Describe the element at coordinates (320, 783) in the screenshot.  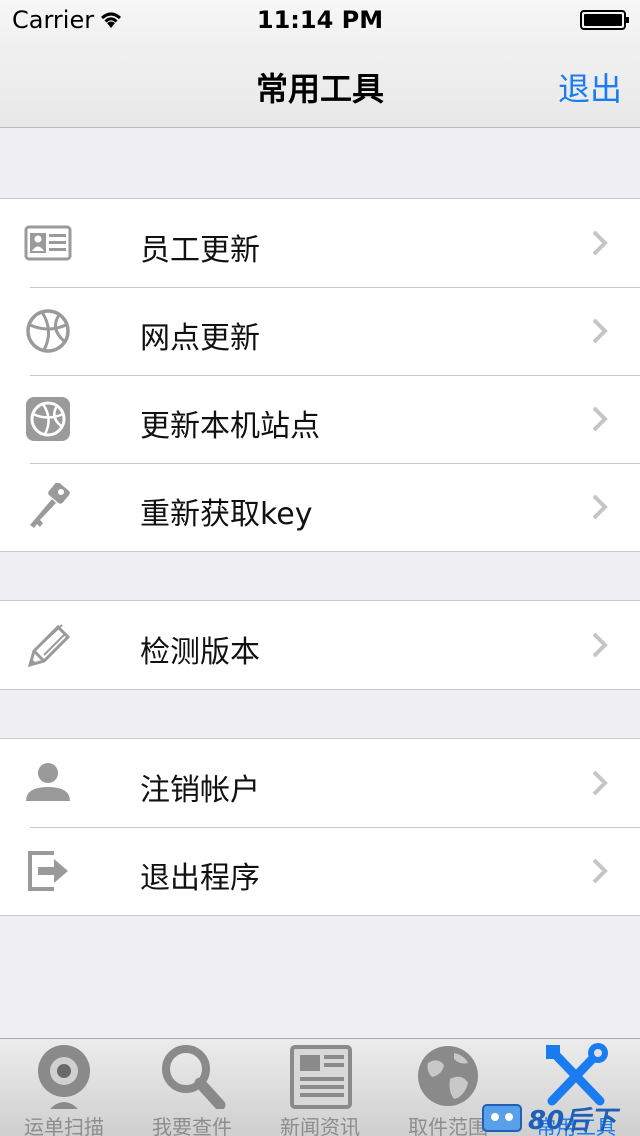
I see `row-logout-account: 注销帐户` at that location.